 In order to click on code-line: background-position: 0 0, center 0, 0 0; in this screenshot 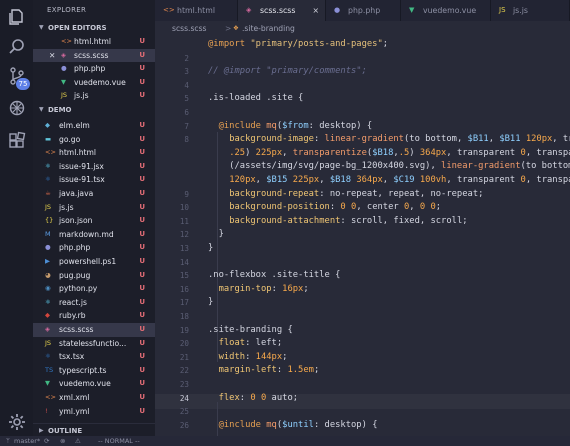, I will do `click(324, 208)`.